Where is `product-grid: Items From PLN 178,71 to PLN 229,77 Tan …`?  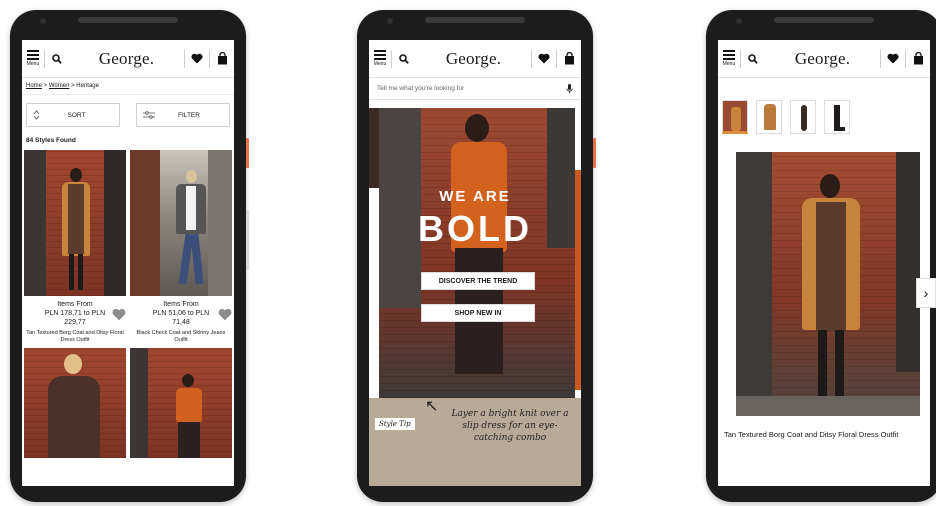
product-grid: Items From PLN 178,71 to PLN 229,77 Tan … is located at coordinates (128, 304).